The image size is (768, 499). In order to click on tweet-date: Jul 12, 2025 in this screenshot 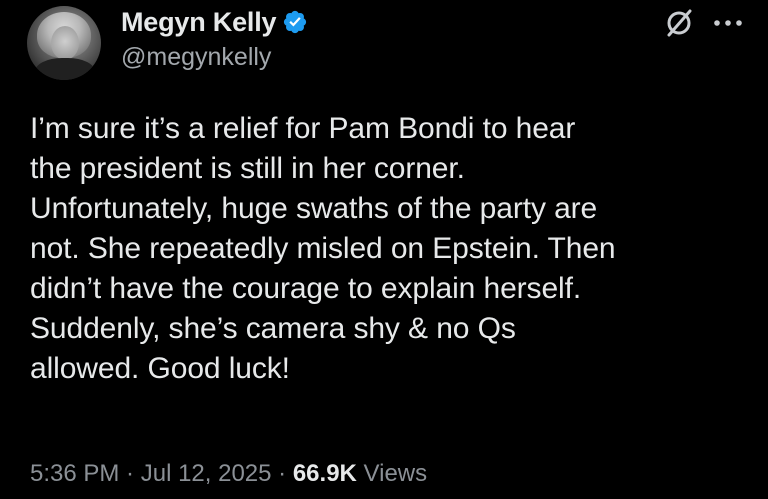, I will do `click(206, 473)`.